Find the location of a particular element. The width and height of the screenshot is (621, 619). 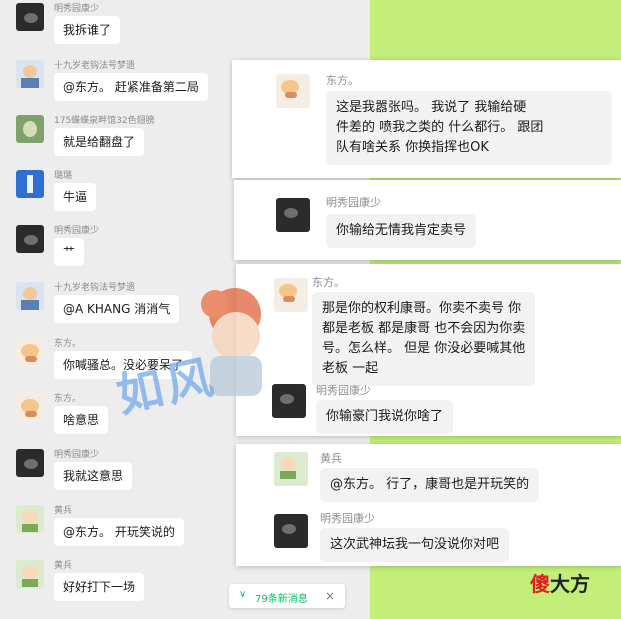

brand-part-red: 傻 is located at coordinates (540, 584).